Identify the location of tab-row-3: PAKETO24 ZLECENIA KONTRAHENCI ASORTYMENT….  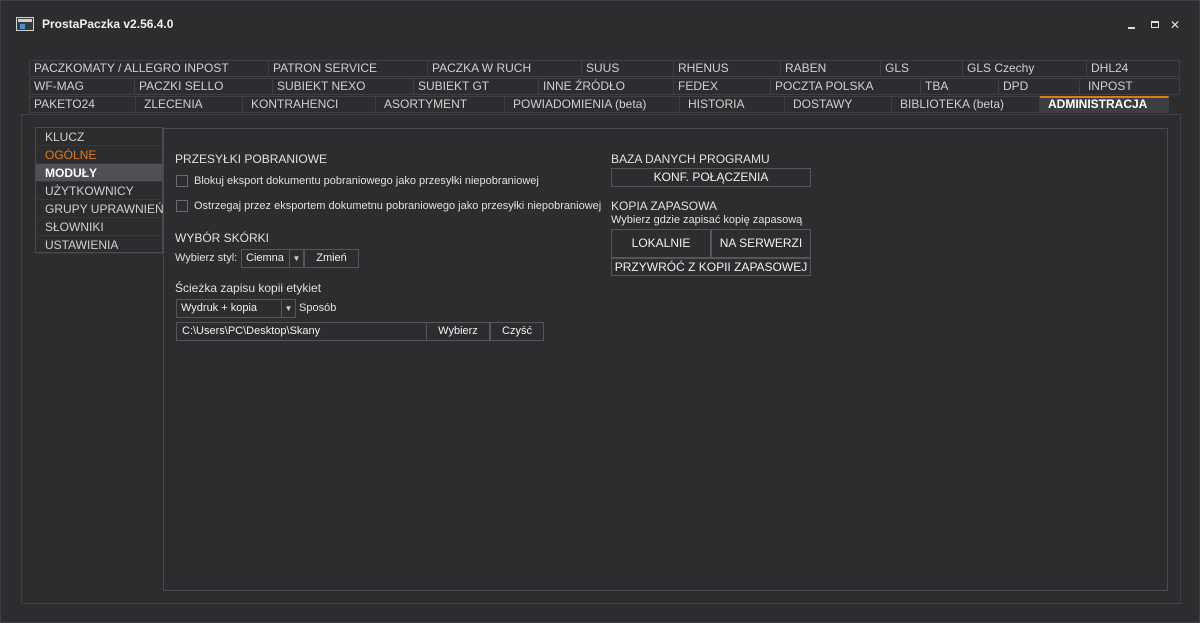
(599, 104).